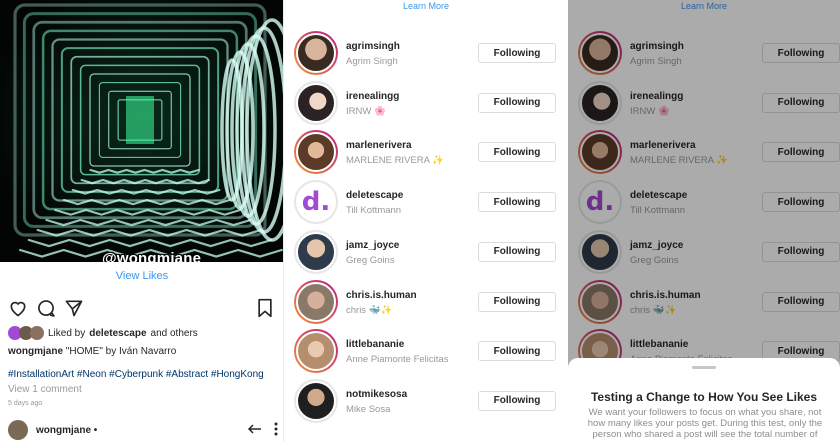  I want to click on story-ring: d., so click(316, 202).